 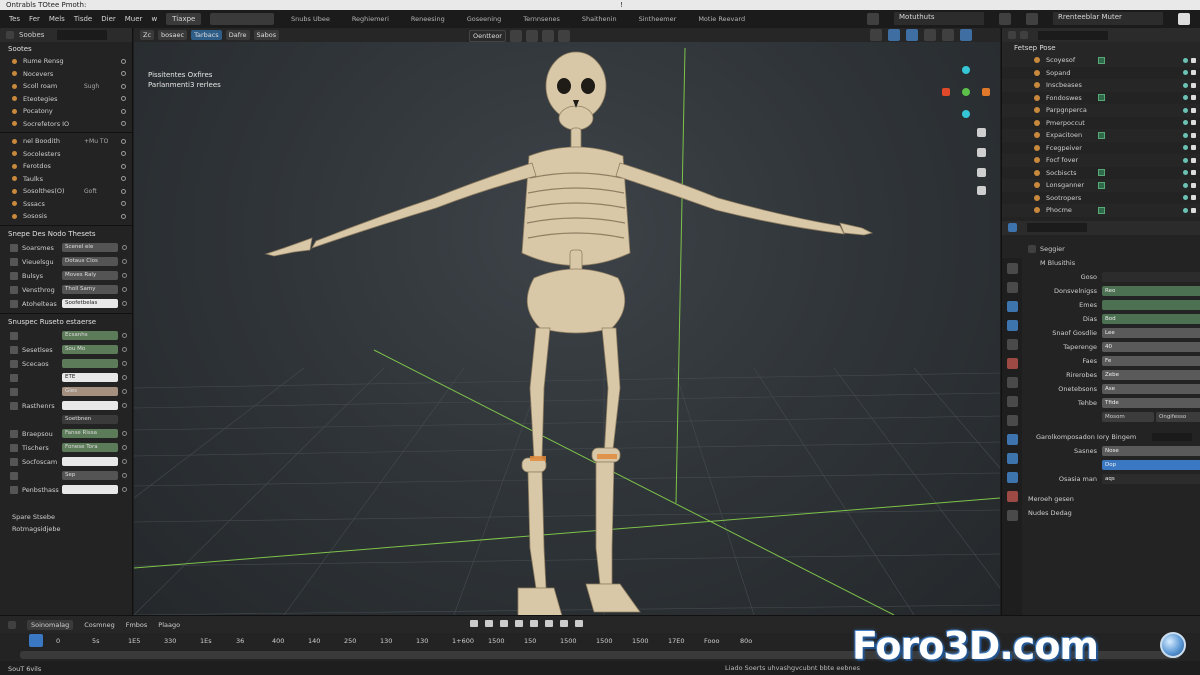 I want to click on outliner-row: Socbiscts, so click(x=1101, y=173).